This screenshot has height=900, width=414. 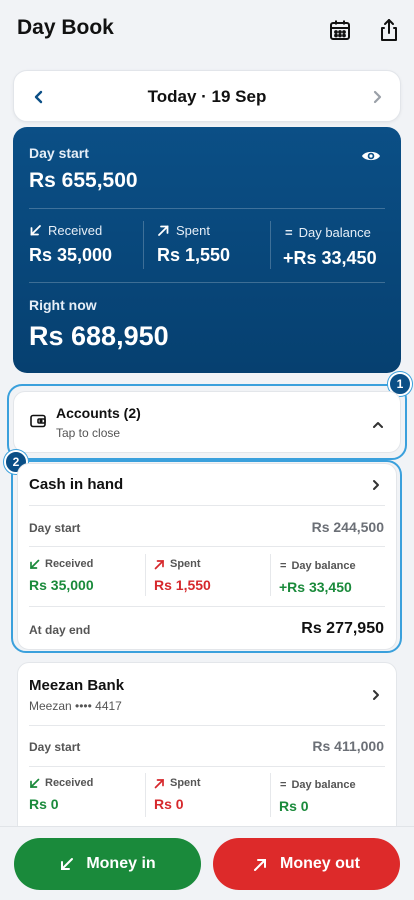 I want to click on accounts-title: Accounts (2), so click(x=98, y=413).